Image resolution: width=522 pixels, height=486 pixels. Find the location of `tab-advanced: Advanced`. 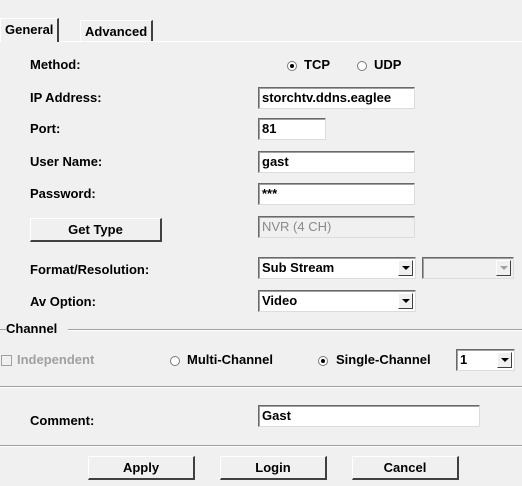

tab-advanced: Advanced is located at coordinates (117, 31).